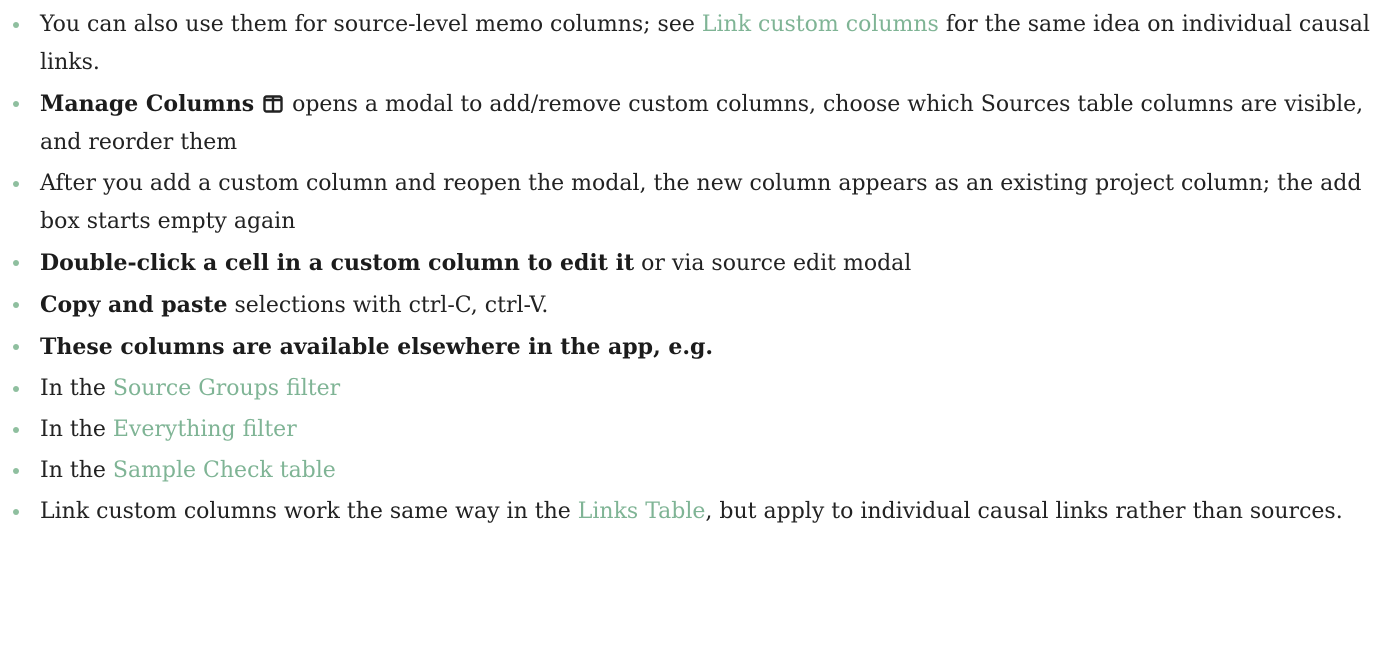 This screenshot has width=1400, height=667. Describe the element at coordinates (147, 104) in the screenshot. I see `manage-columns-label: Manage Columns` at that location.